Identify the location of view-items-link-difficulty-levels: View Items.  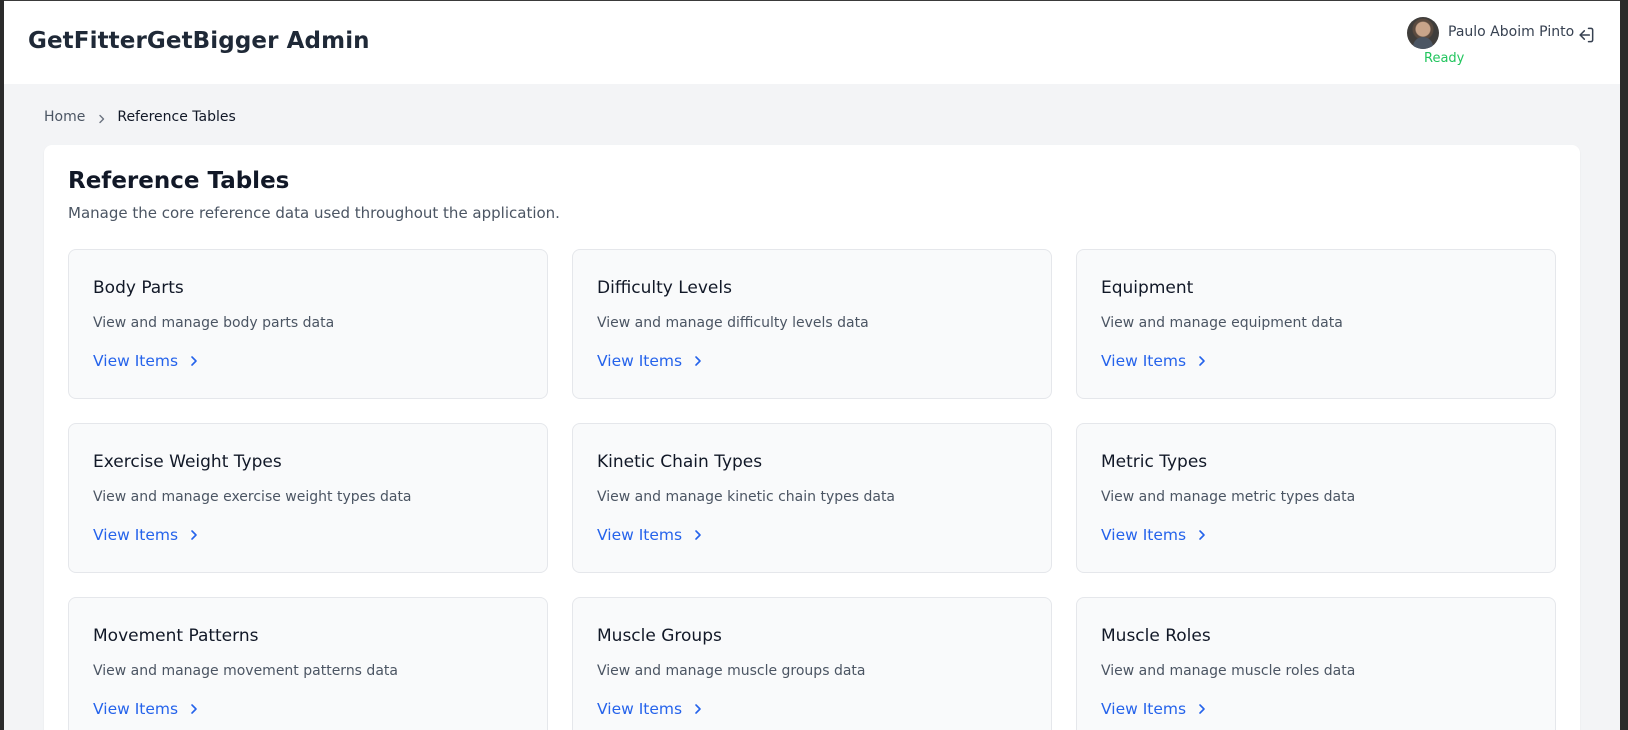
(650, 361).